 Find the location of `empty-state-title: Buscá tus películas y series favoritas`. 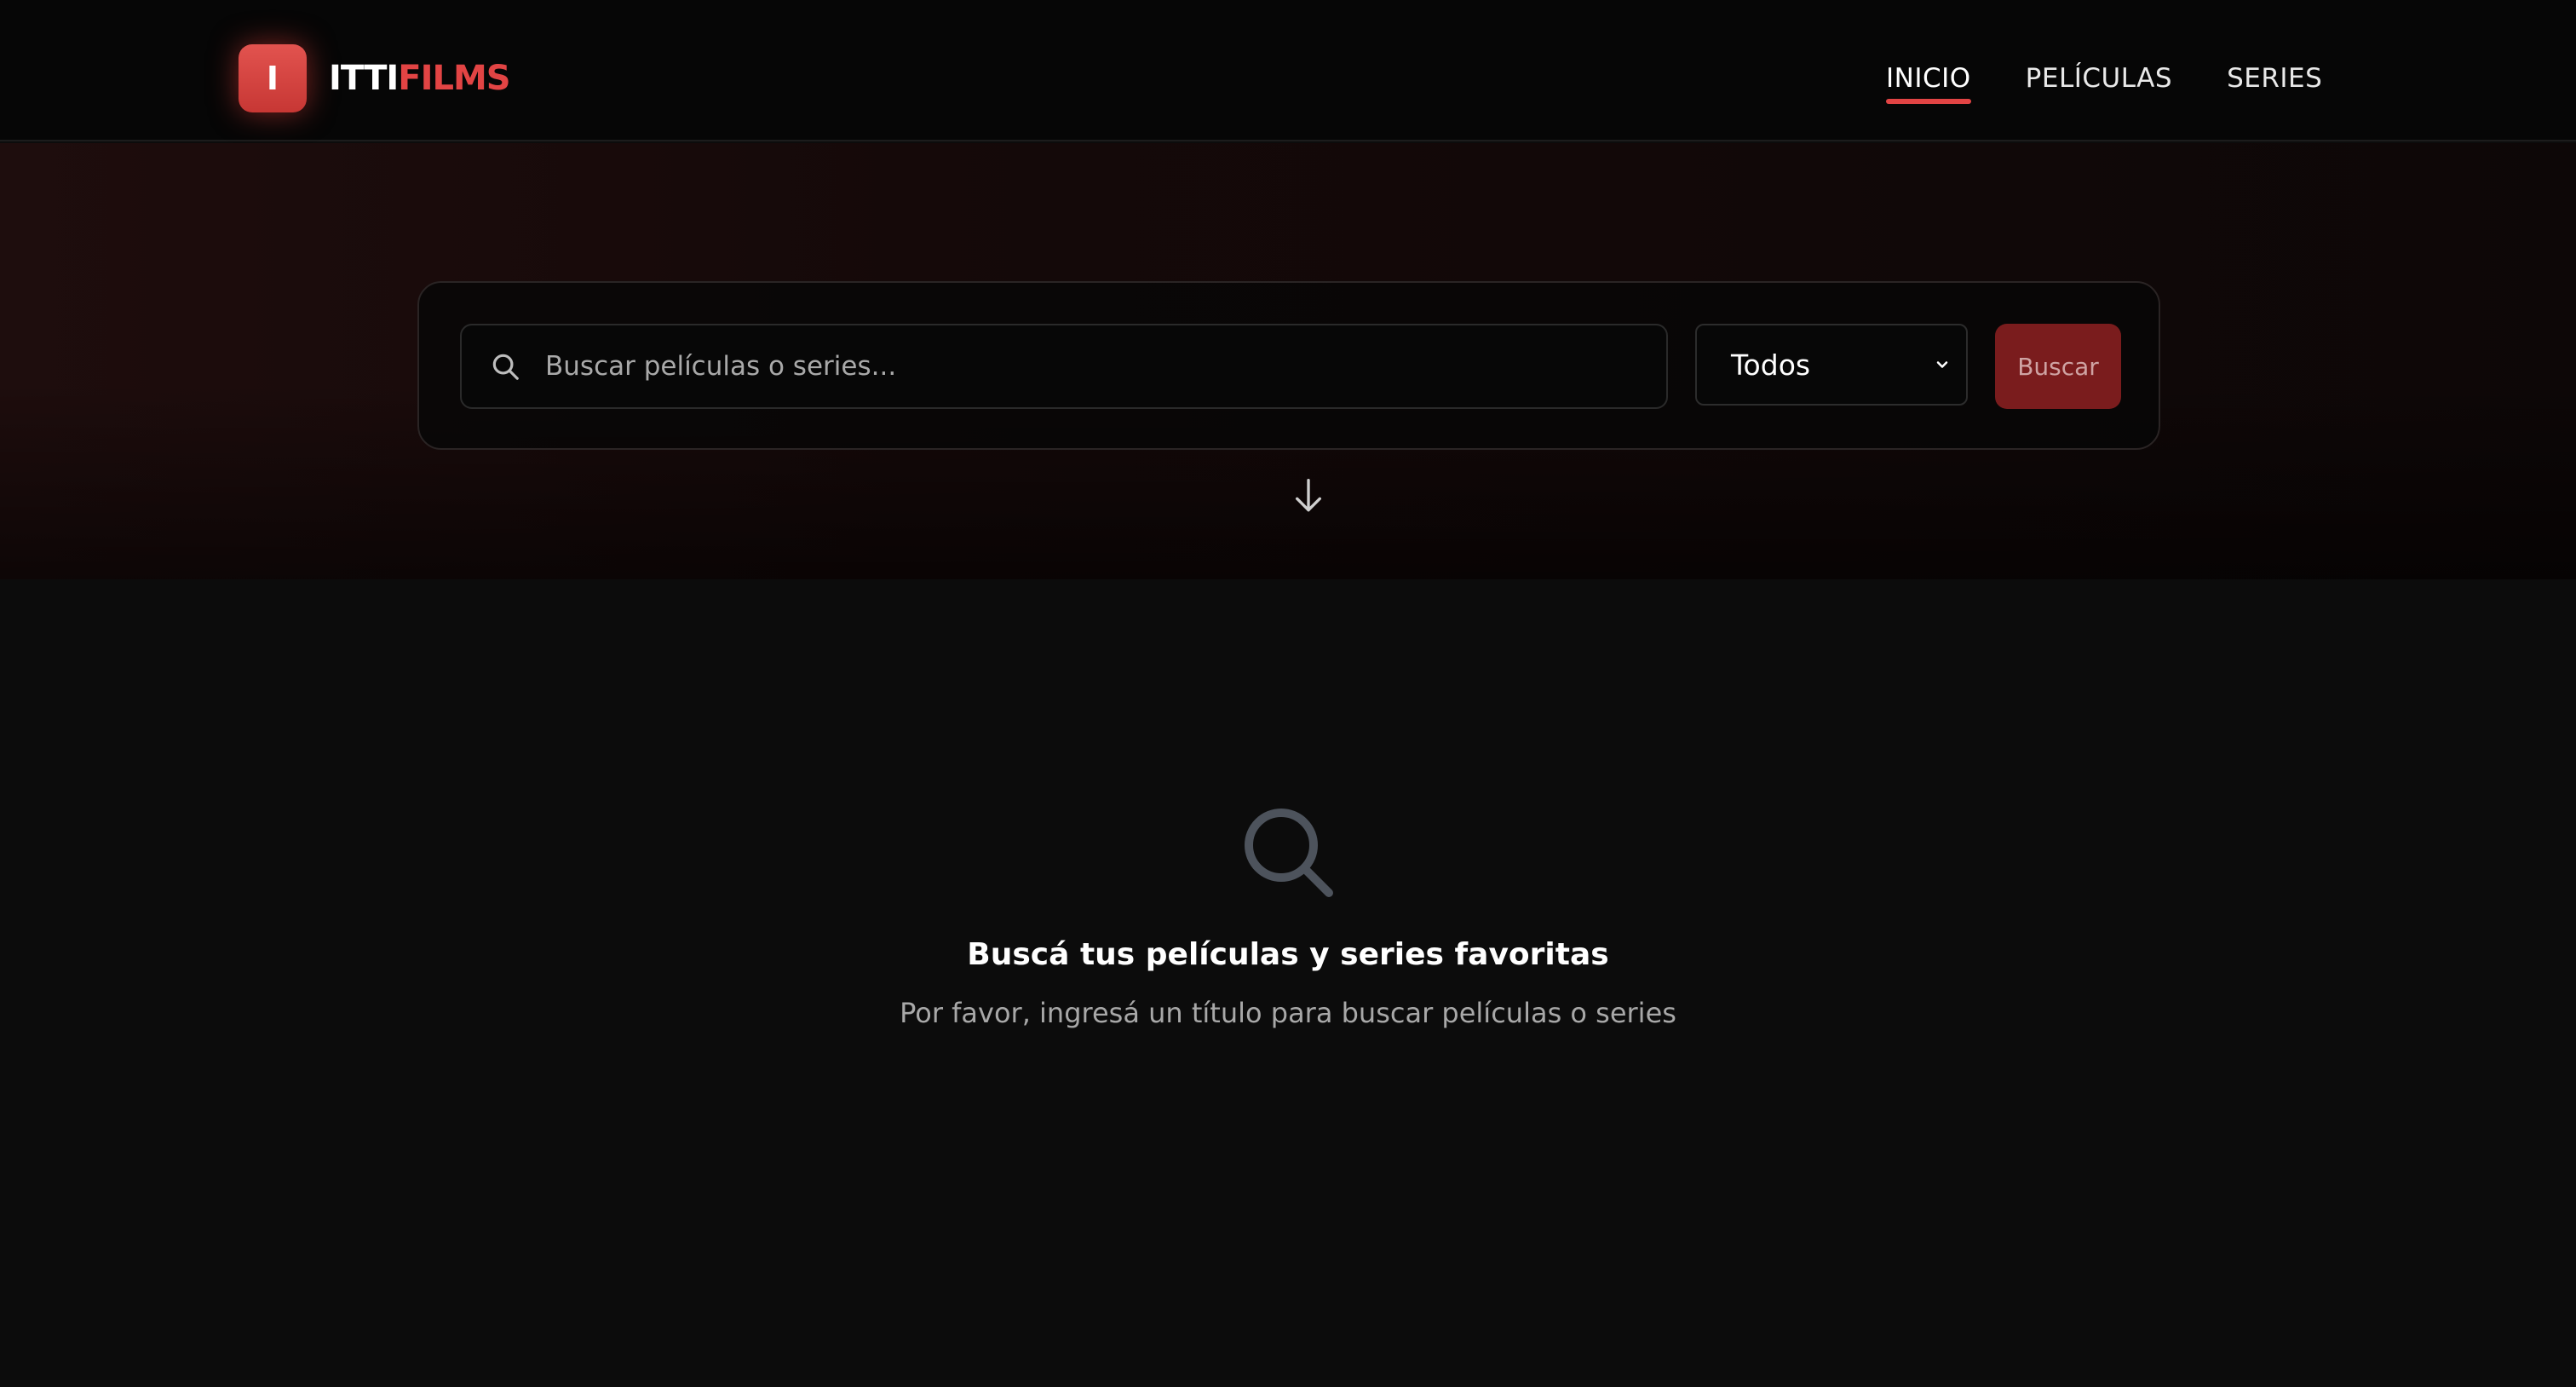

empty-state-title: Buscá tus películas y series favoritas is located at coordinates (1288, 954).